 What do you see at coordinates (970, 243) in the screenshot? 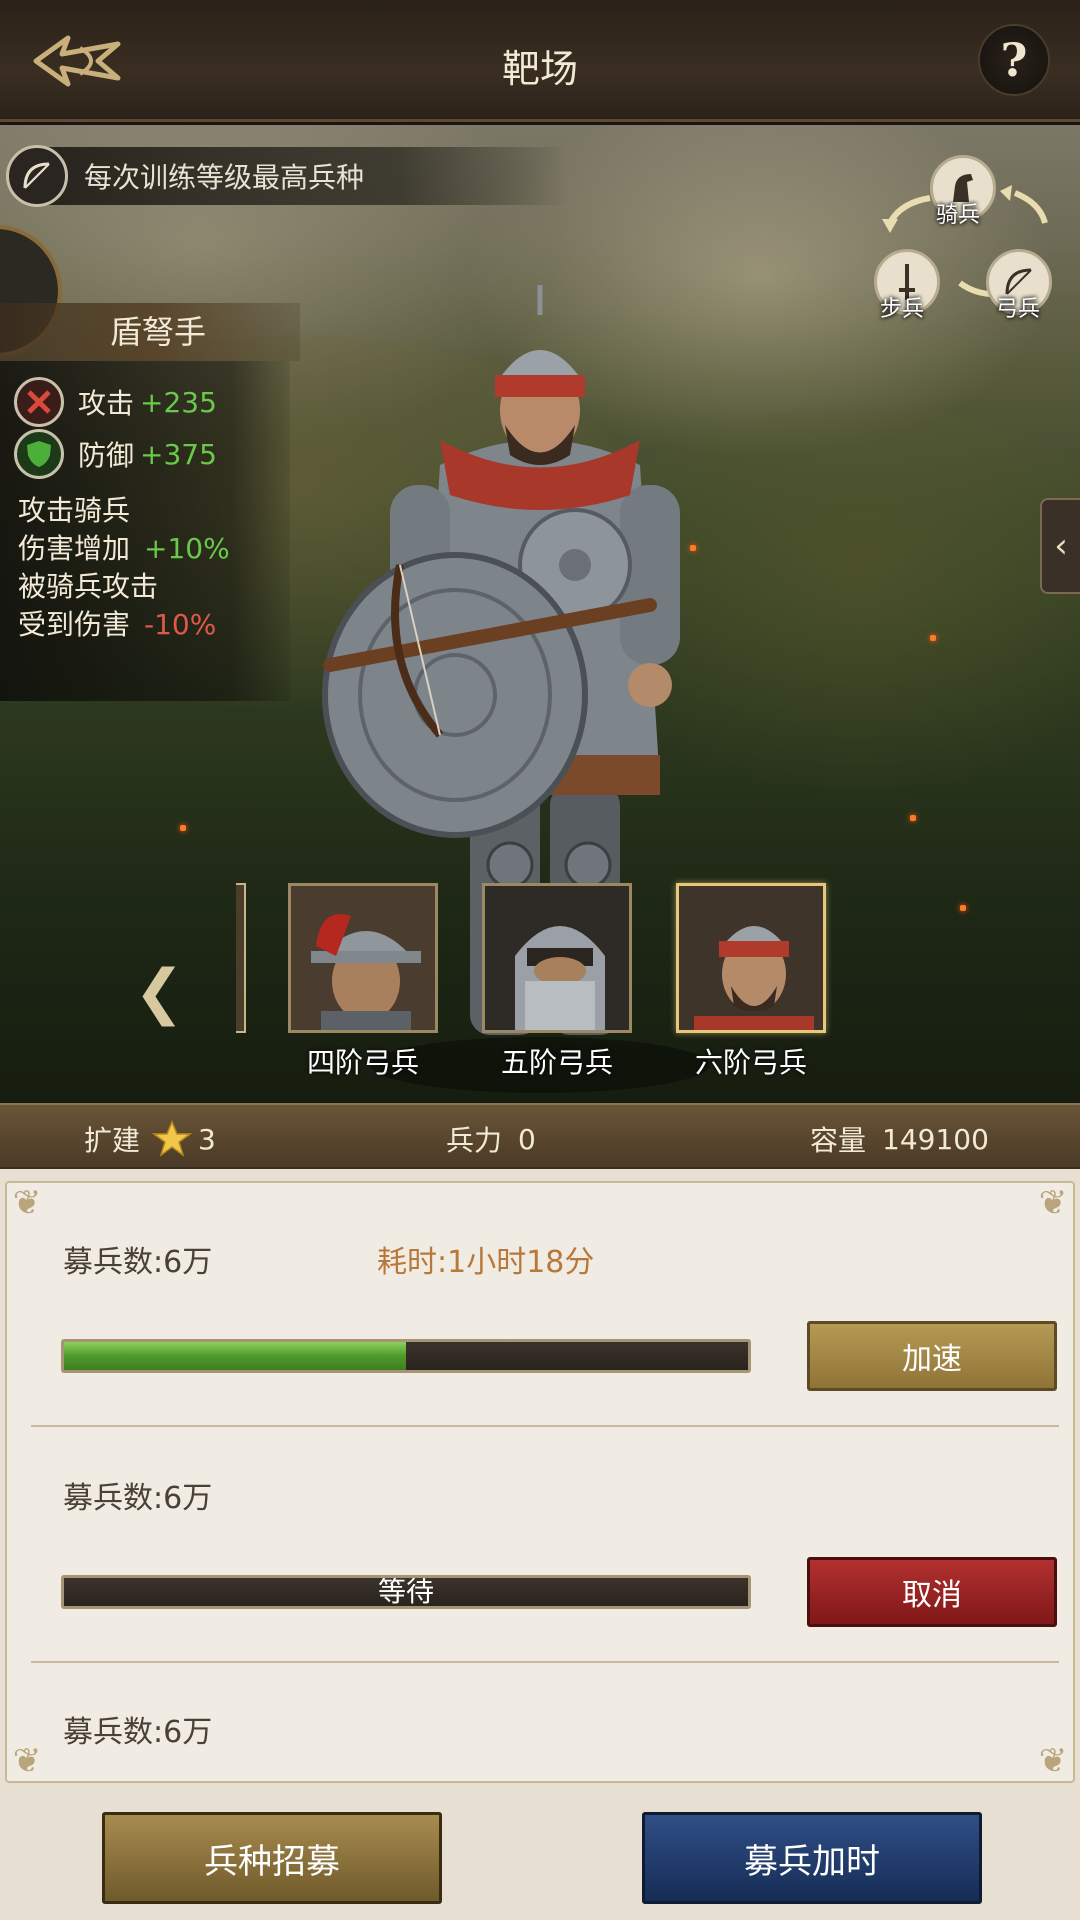
I see `counter-triangle: 骑兵 步兵 弓兵` at bounding box center [970, 243].